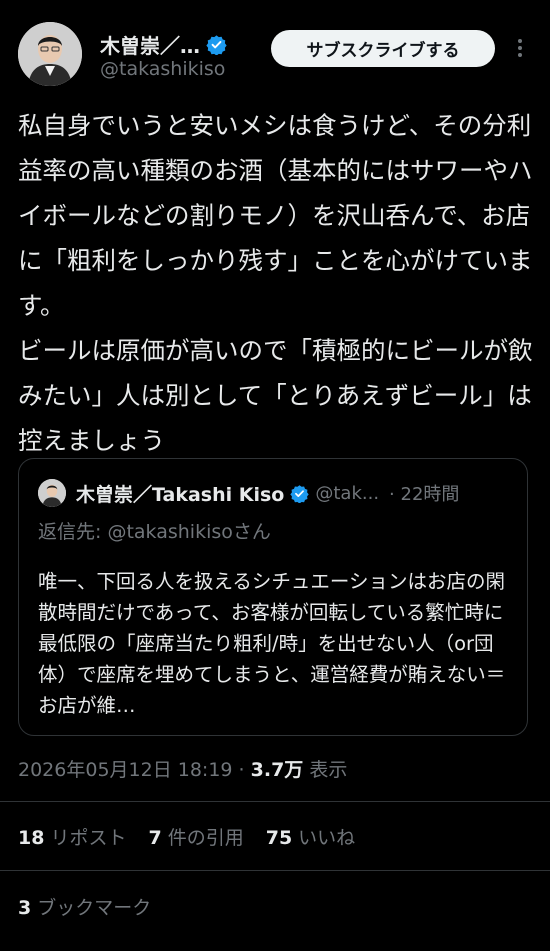 The image size is (550, 951). Describe the element at coordinates (520, 49) in the screenshot. I see `more-options-icon` at that location.